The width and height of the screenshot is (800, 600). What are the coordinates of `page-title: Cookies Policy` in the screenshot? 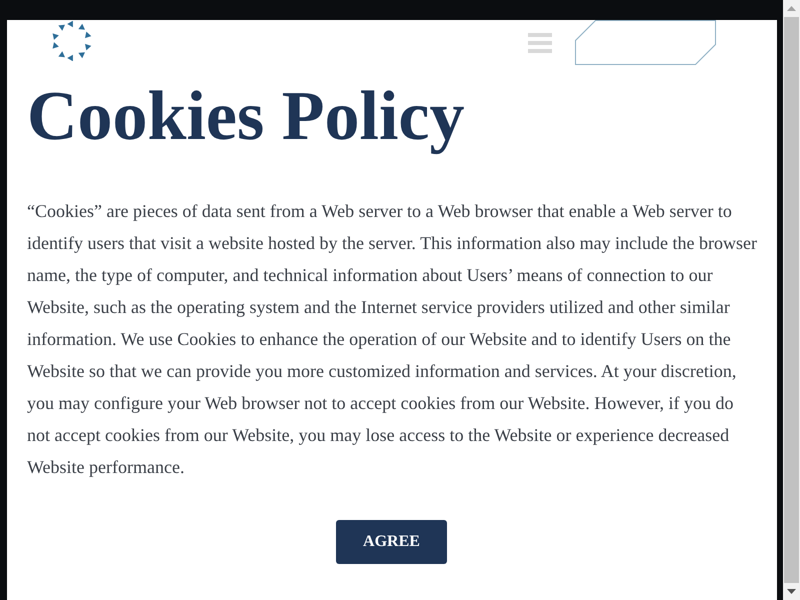 It's located at (245, 116).